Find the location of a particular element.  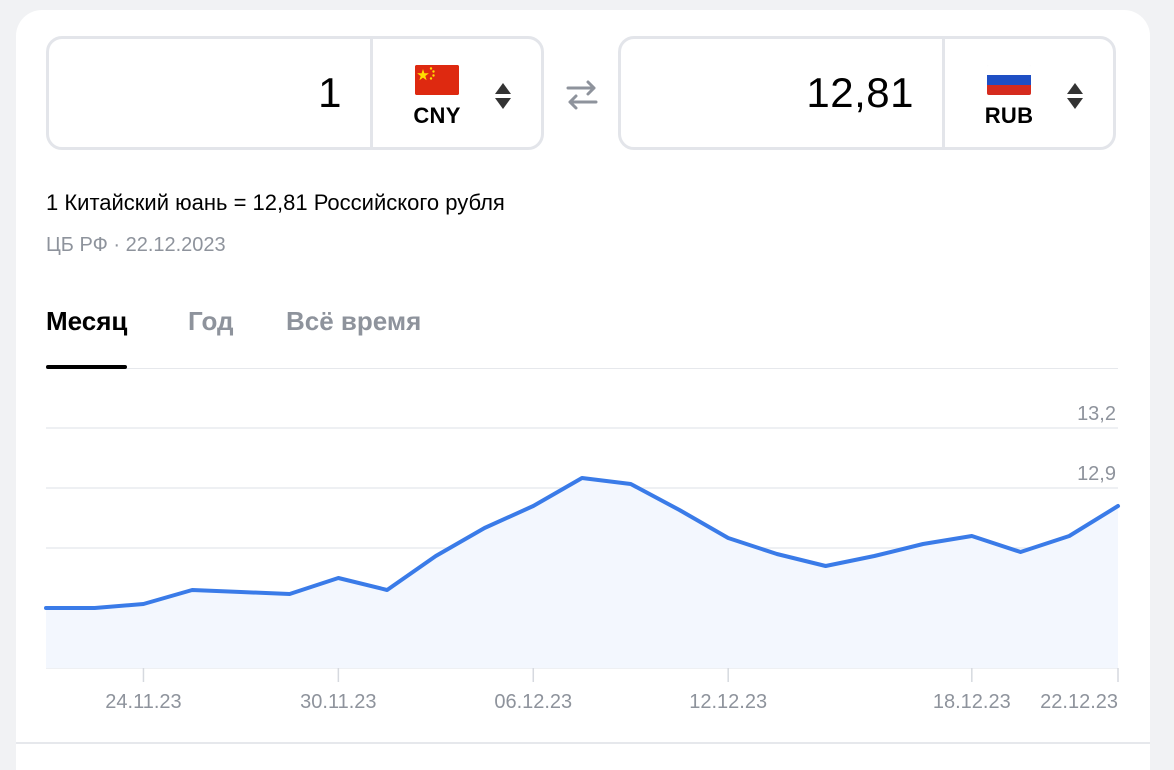

to-amount-input: 12,81 is located at coordinates (781, 93).